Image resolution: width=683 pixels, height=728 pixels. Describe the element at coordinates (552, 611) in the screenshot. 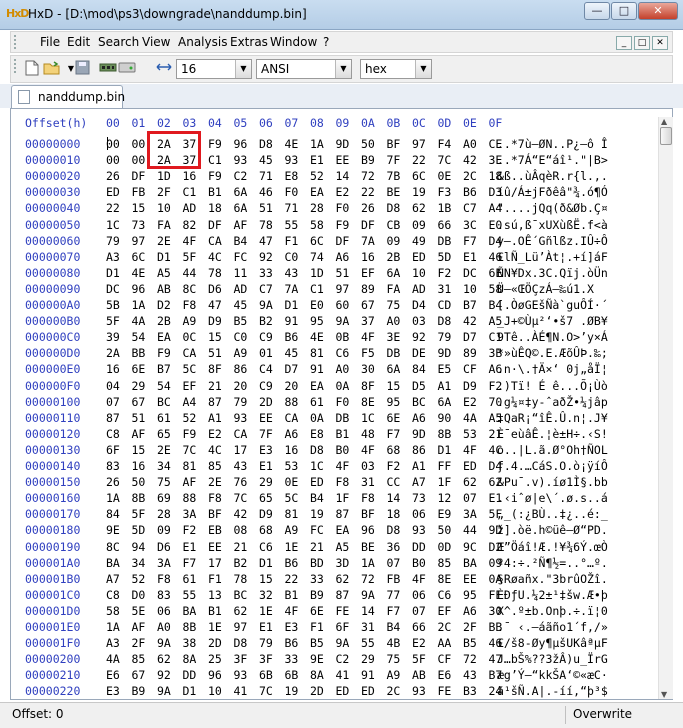

I see `ascii-text: X^.º±b.Onþ.÷.ï¦0` at that location.